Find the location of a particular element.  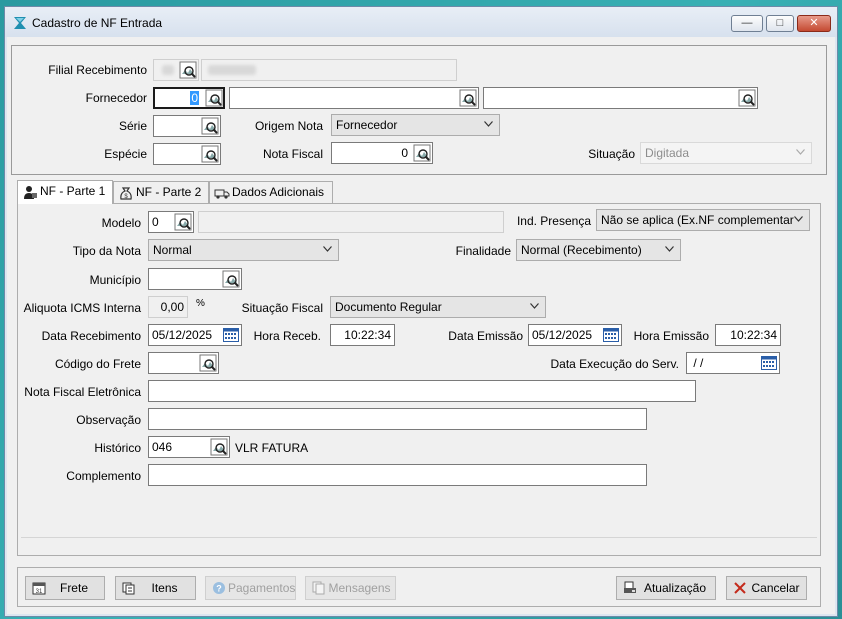

fornecedor-document-input is located at coordinates (620, 98).